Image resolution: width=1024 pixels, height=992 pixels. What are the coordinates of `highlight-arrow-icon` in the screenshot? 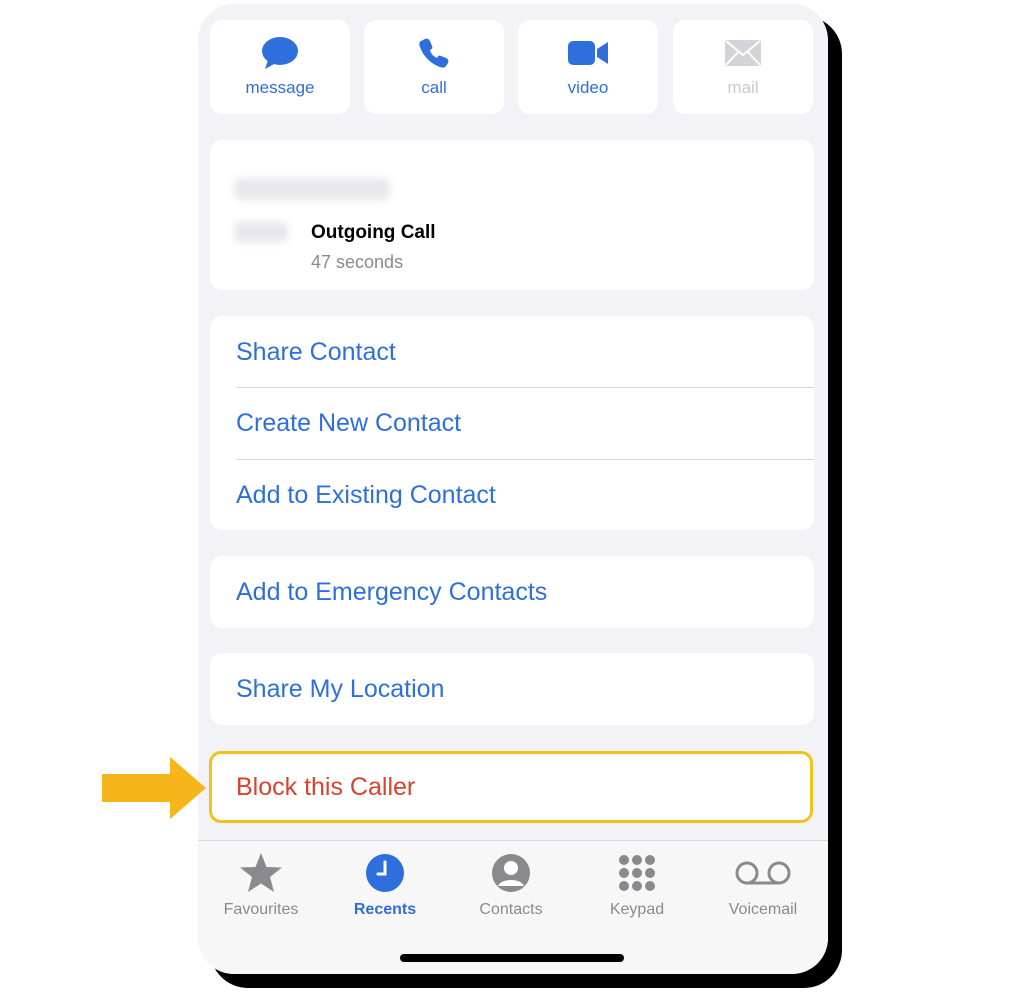 It's located at (154, 788).